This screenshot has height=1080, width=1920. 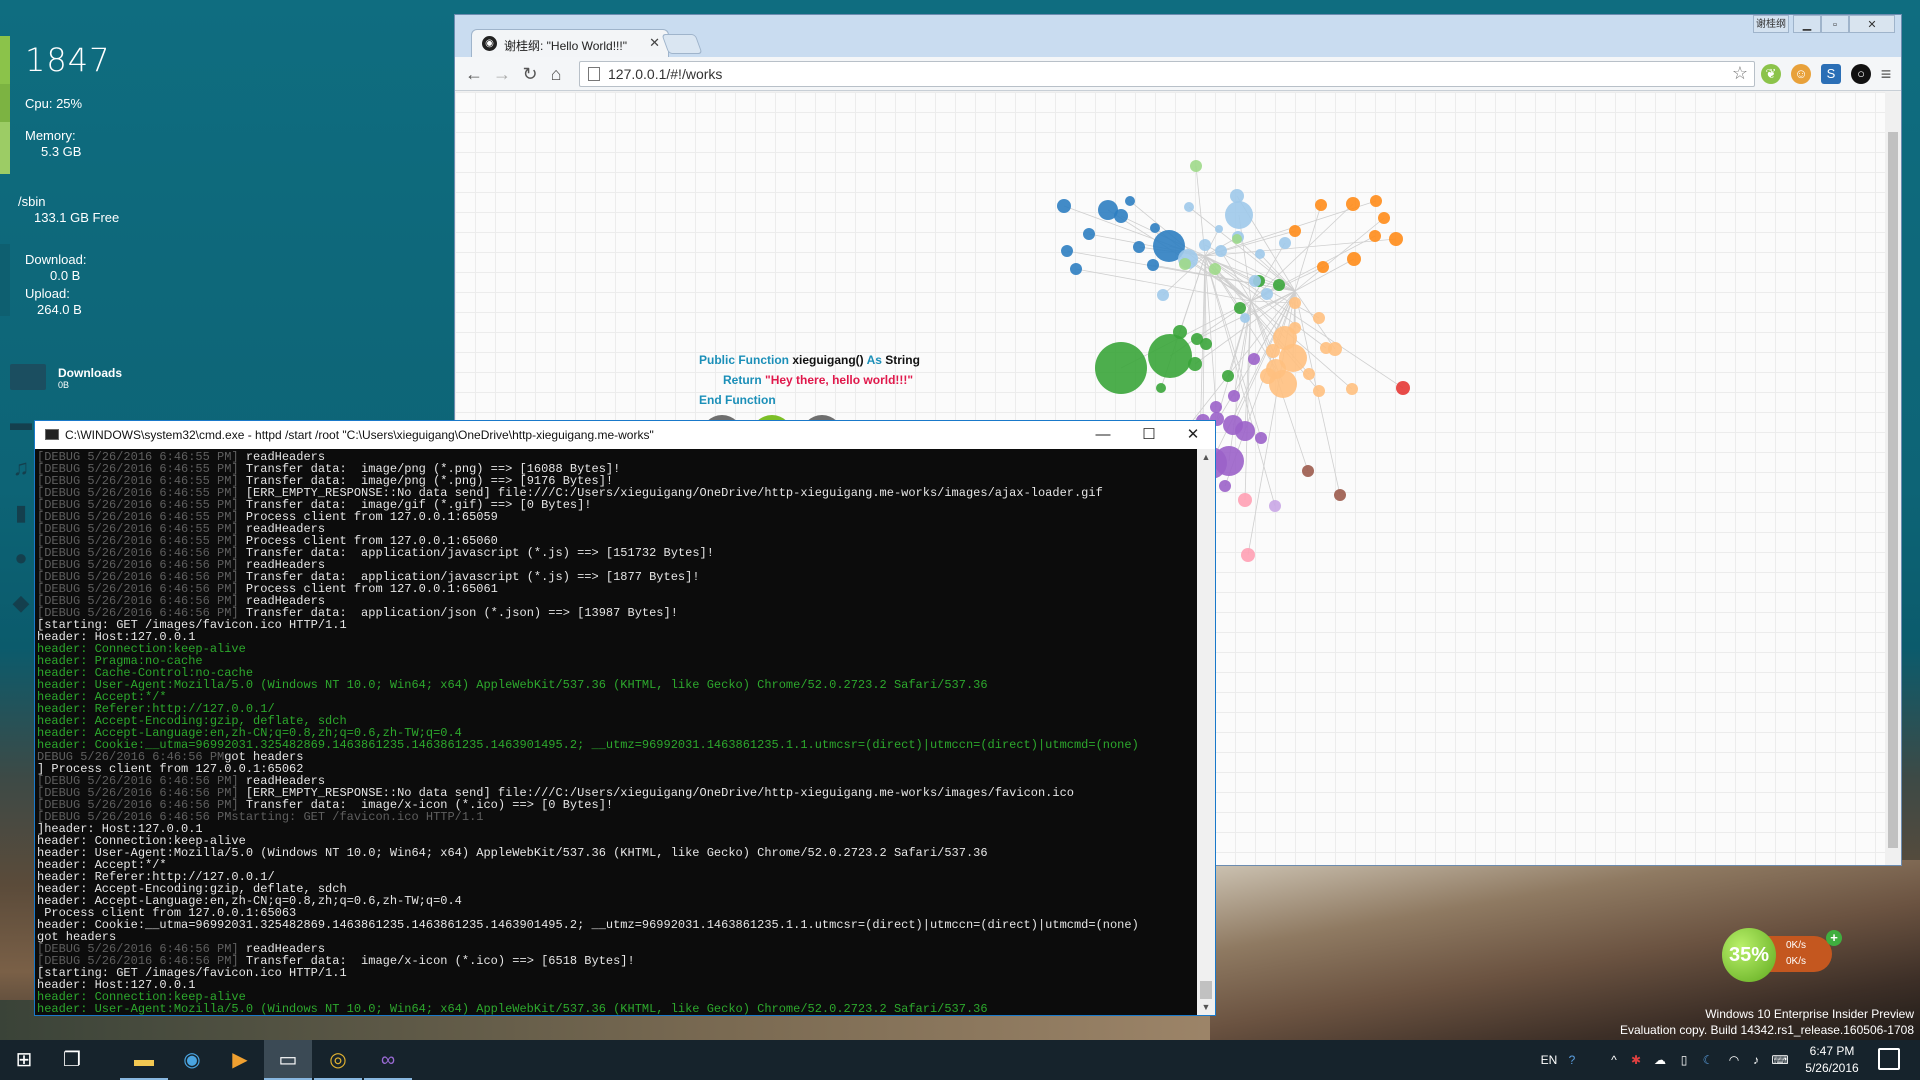 I want to click on chrome-menu-icon: ≡, so click(x=1886, y=74).